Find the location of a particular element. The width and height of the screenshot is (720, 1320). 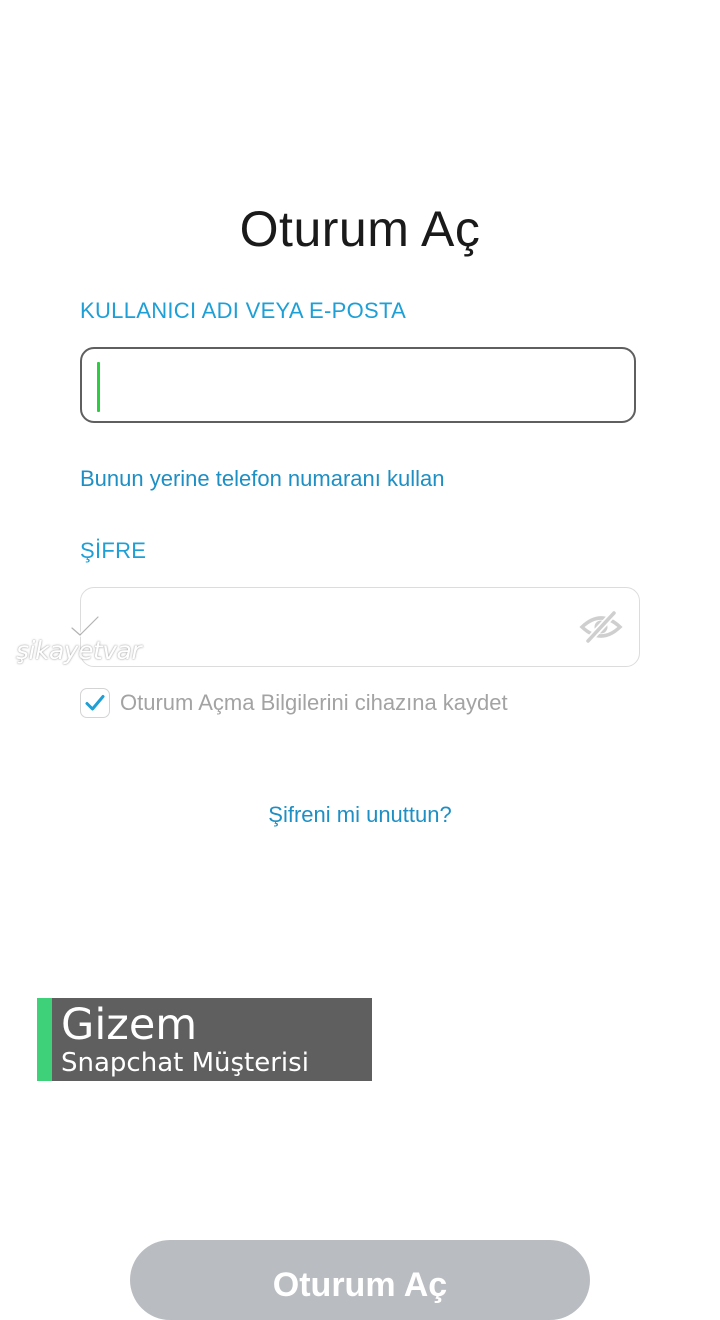

login-button: Oturum Aç is located at coordinates (360, 1280).